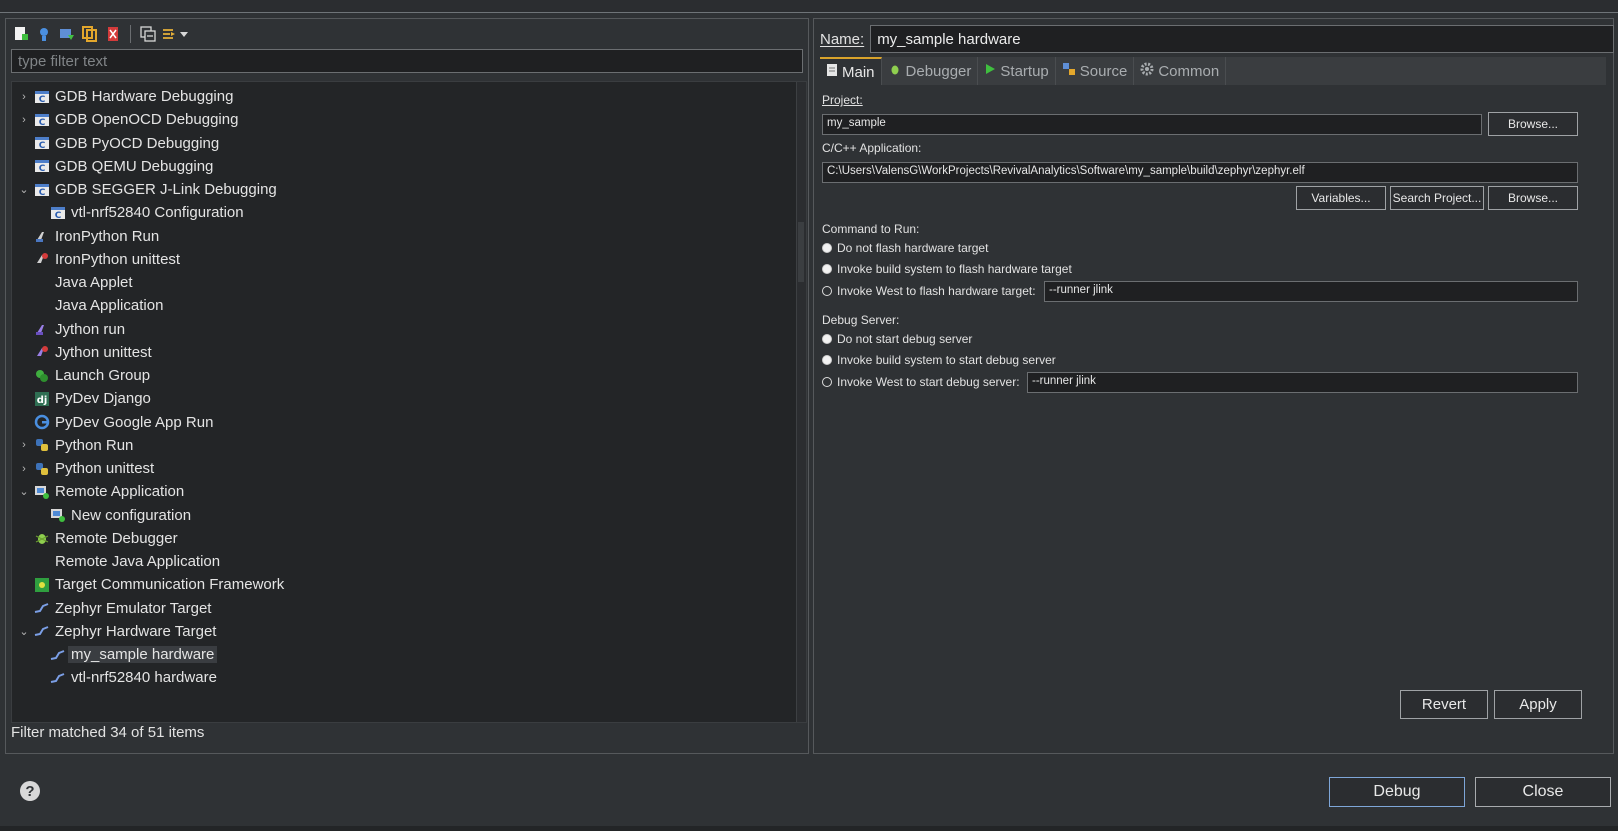  I want to click on filter-input, so click(407, 61).